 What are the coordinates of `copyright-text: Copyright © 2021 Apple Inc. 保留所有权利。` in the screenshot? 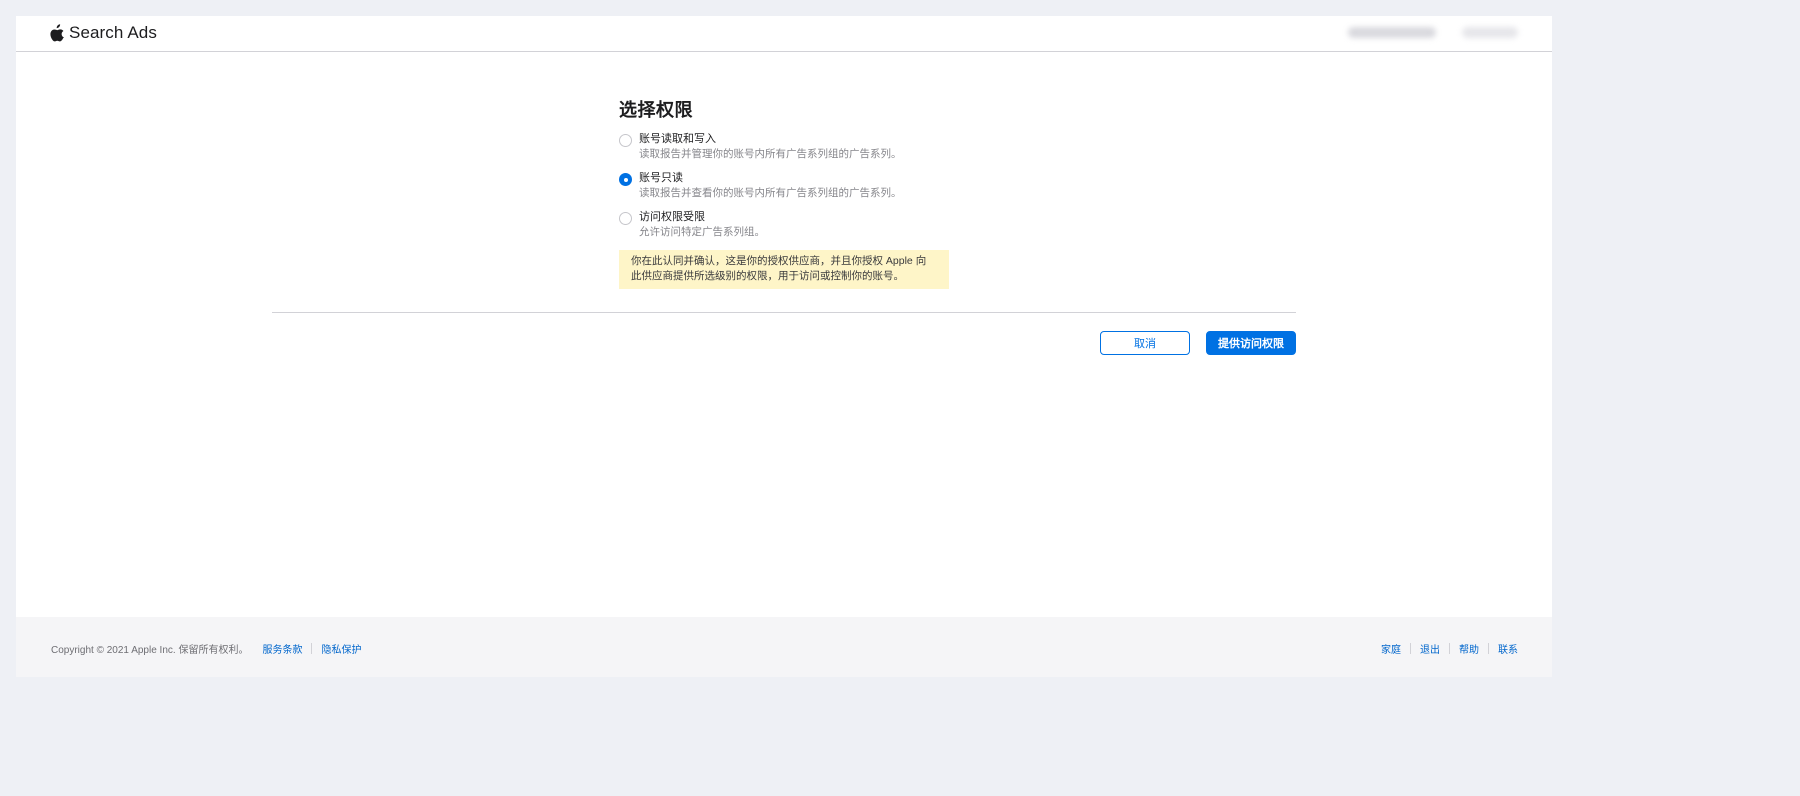 It's located at (150, 650).